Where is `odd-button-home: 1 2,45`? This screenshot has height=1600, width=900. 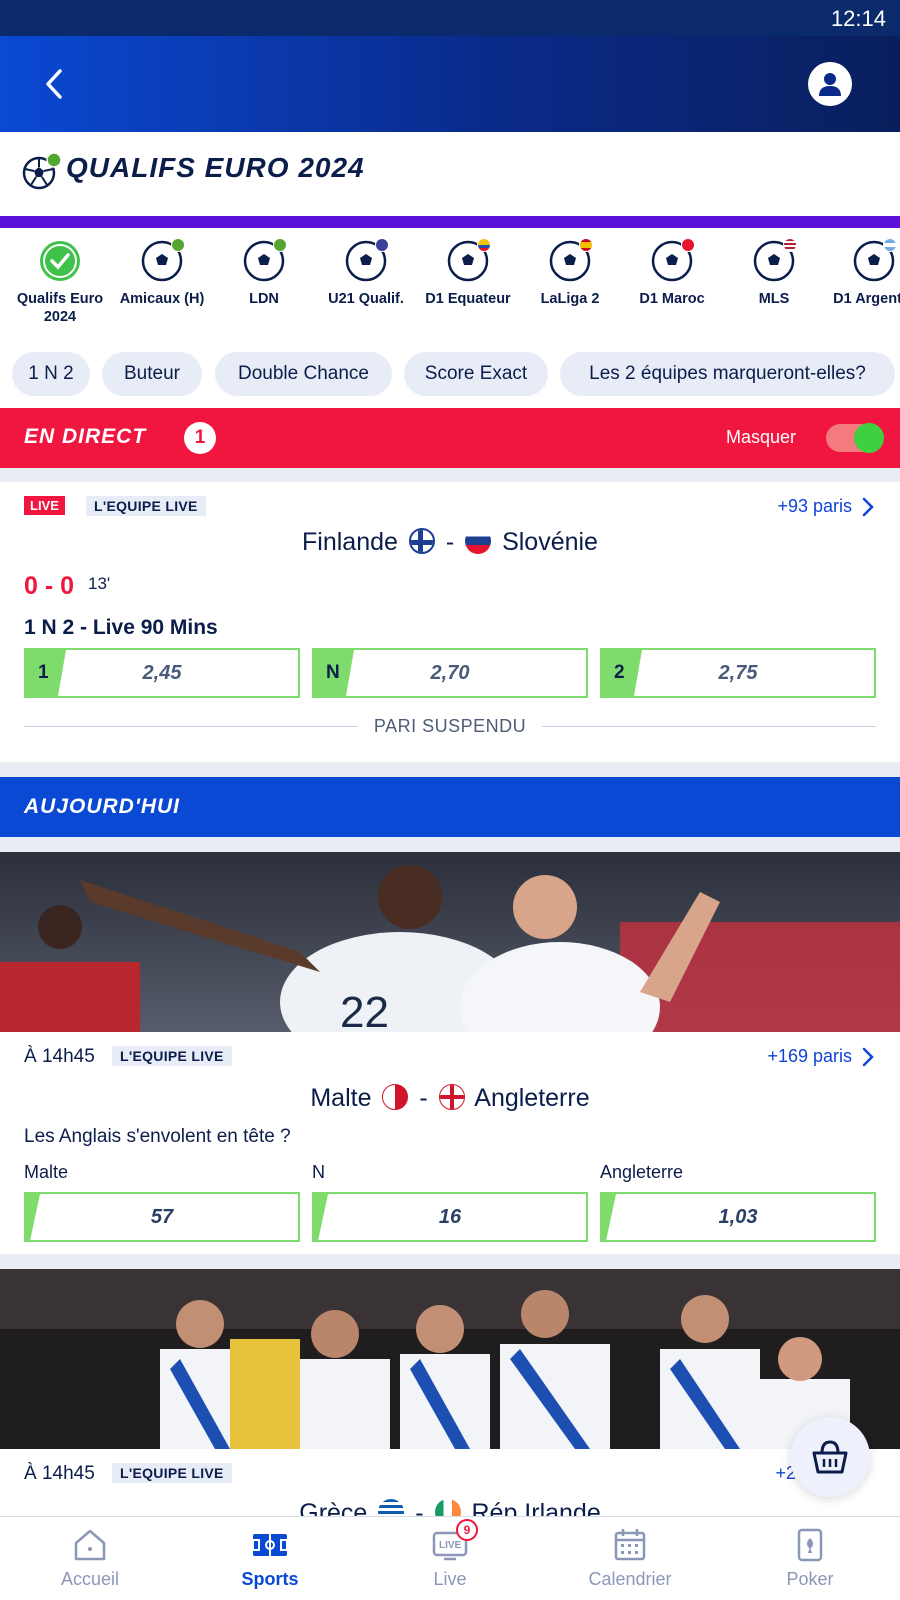
odd-button-home: 1 2,45 is located at coordinates (162, 673).